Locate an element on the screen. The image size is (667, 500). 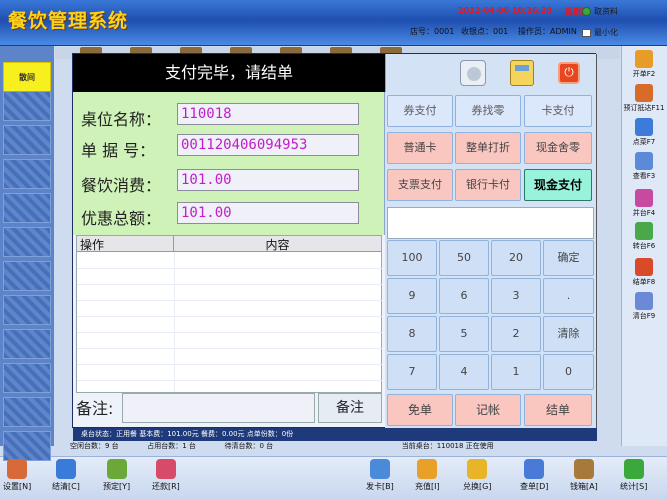
settle-bill-button: 结单 is located at coordinates (558, 410).